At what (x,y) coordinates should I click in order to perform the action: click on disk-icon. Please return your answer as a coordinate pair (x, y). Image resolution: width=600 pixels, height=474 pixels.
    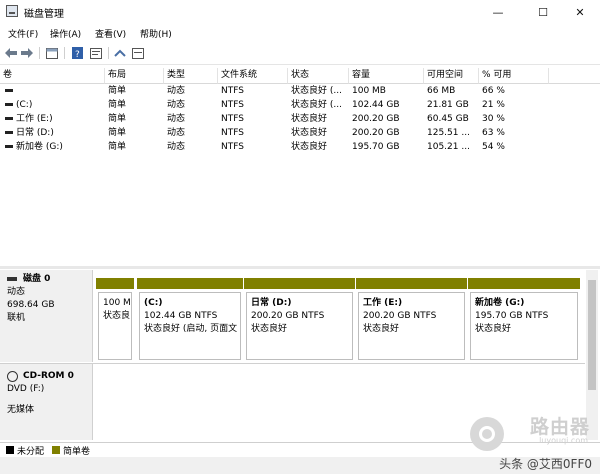
    Looking at the image, I should click on (12, 279).